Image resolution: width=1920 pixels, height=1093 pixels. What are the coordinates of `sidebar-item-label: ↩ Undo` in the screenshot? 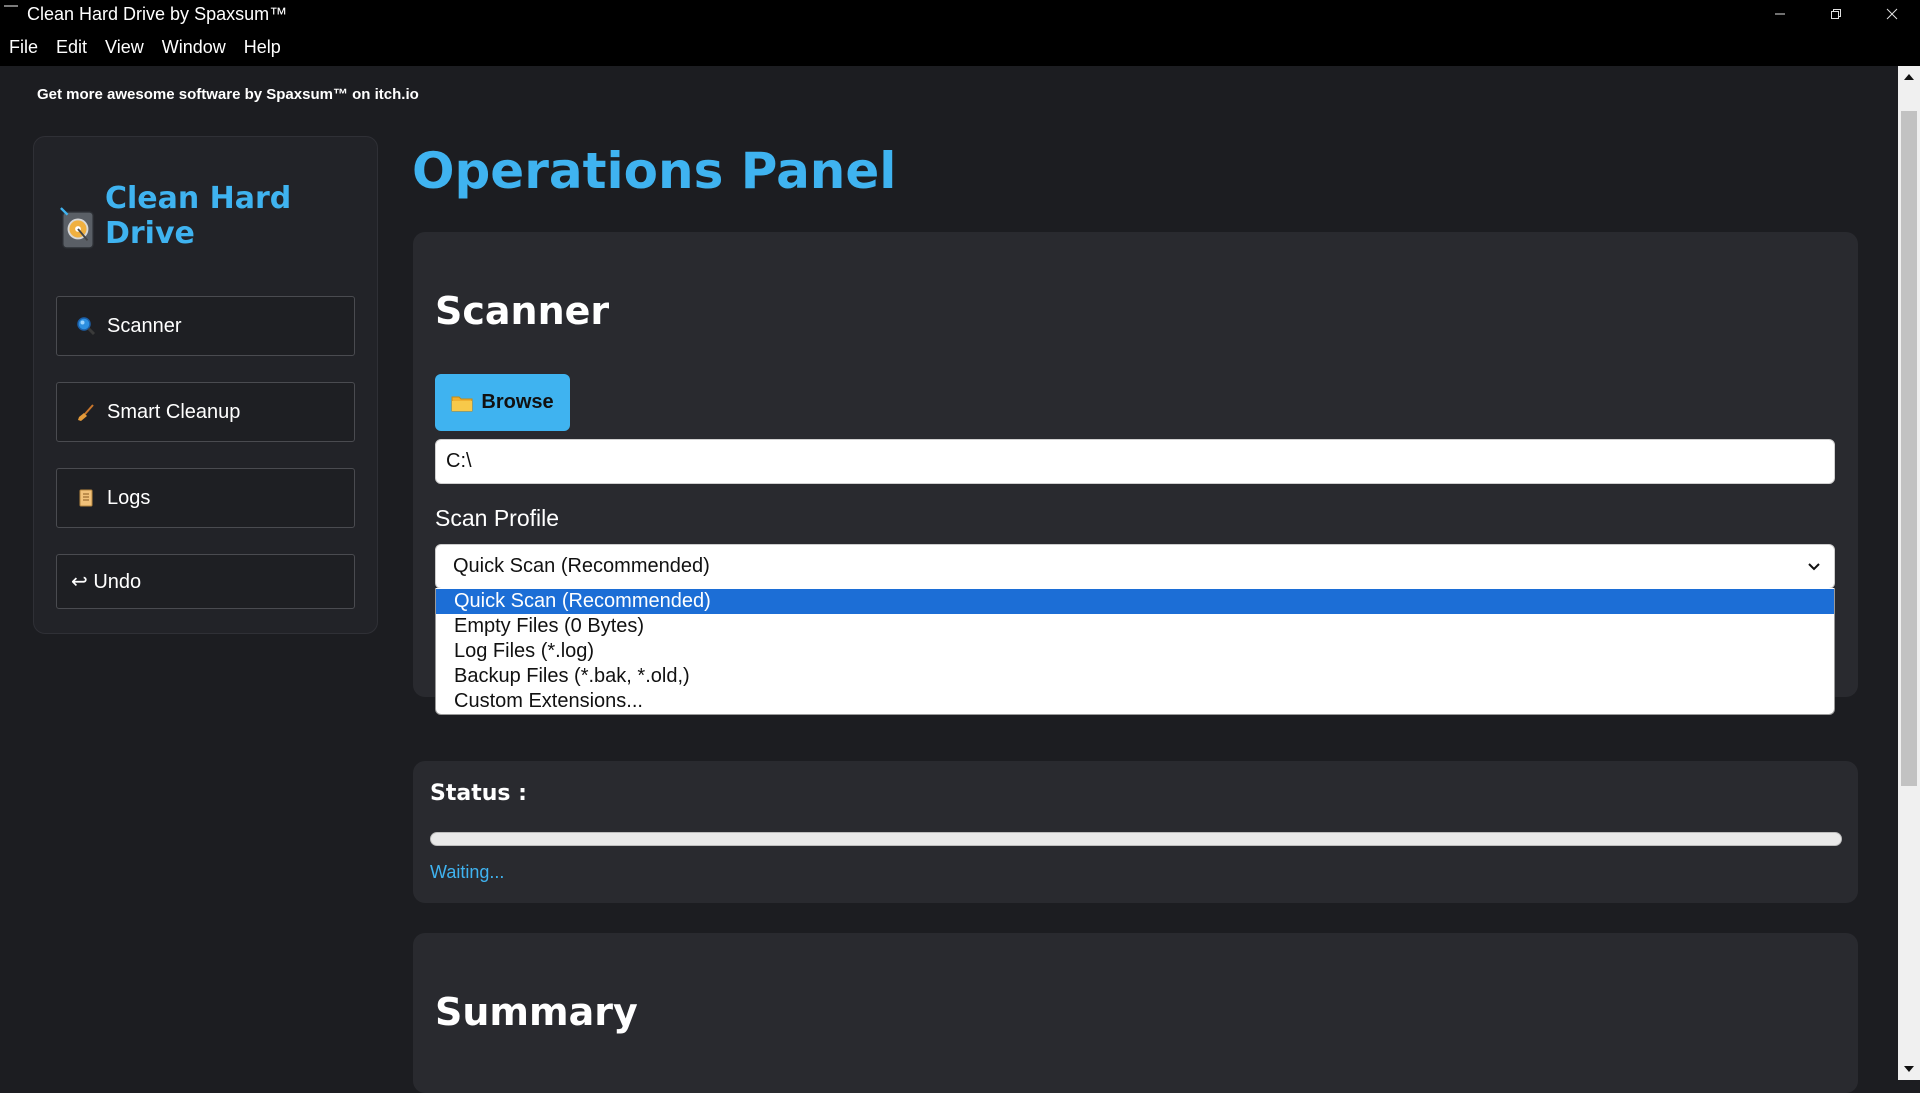 It's located at (106, 582).